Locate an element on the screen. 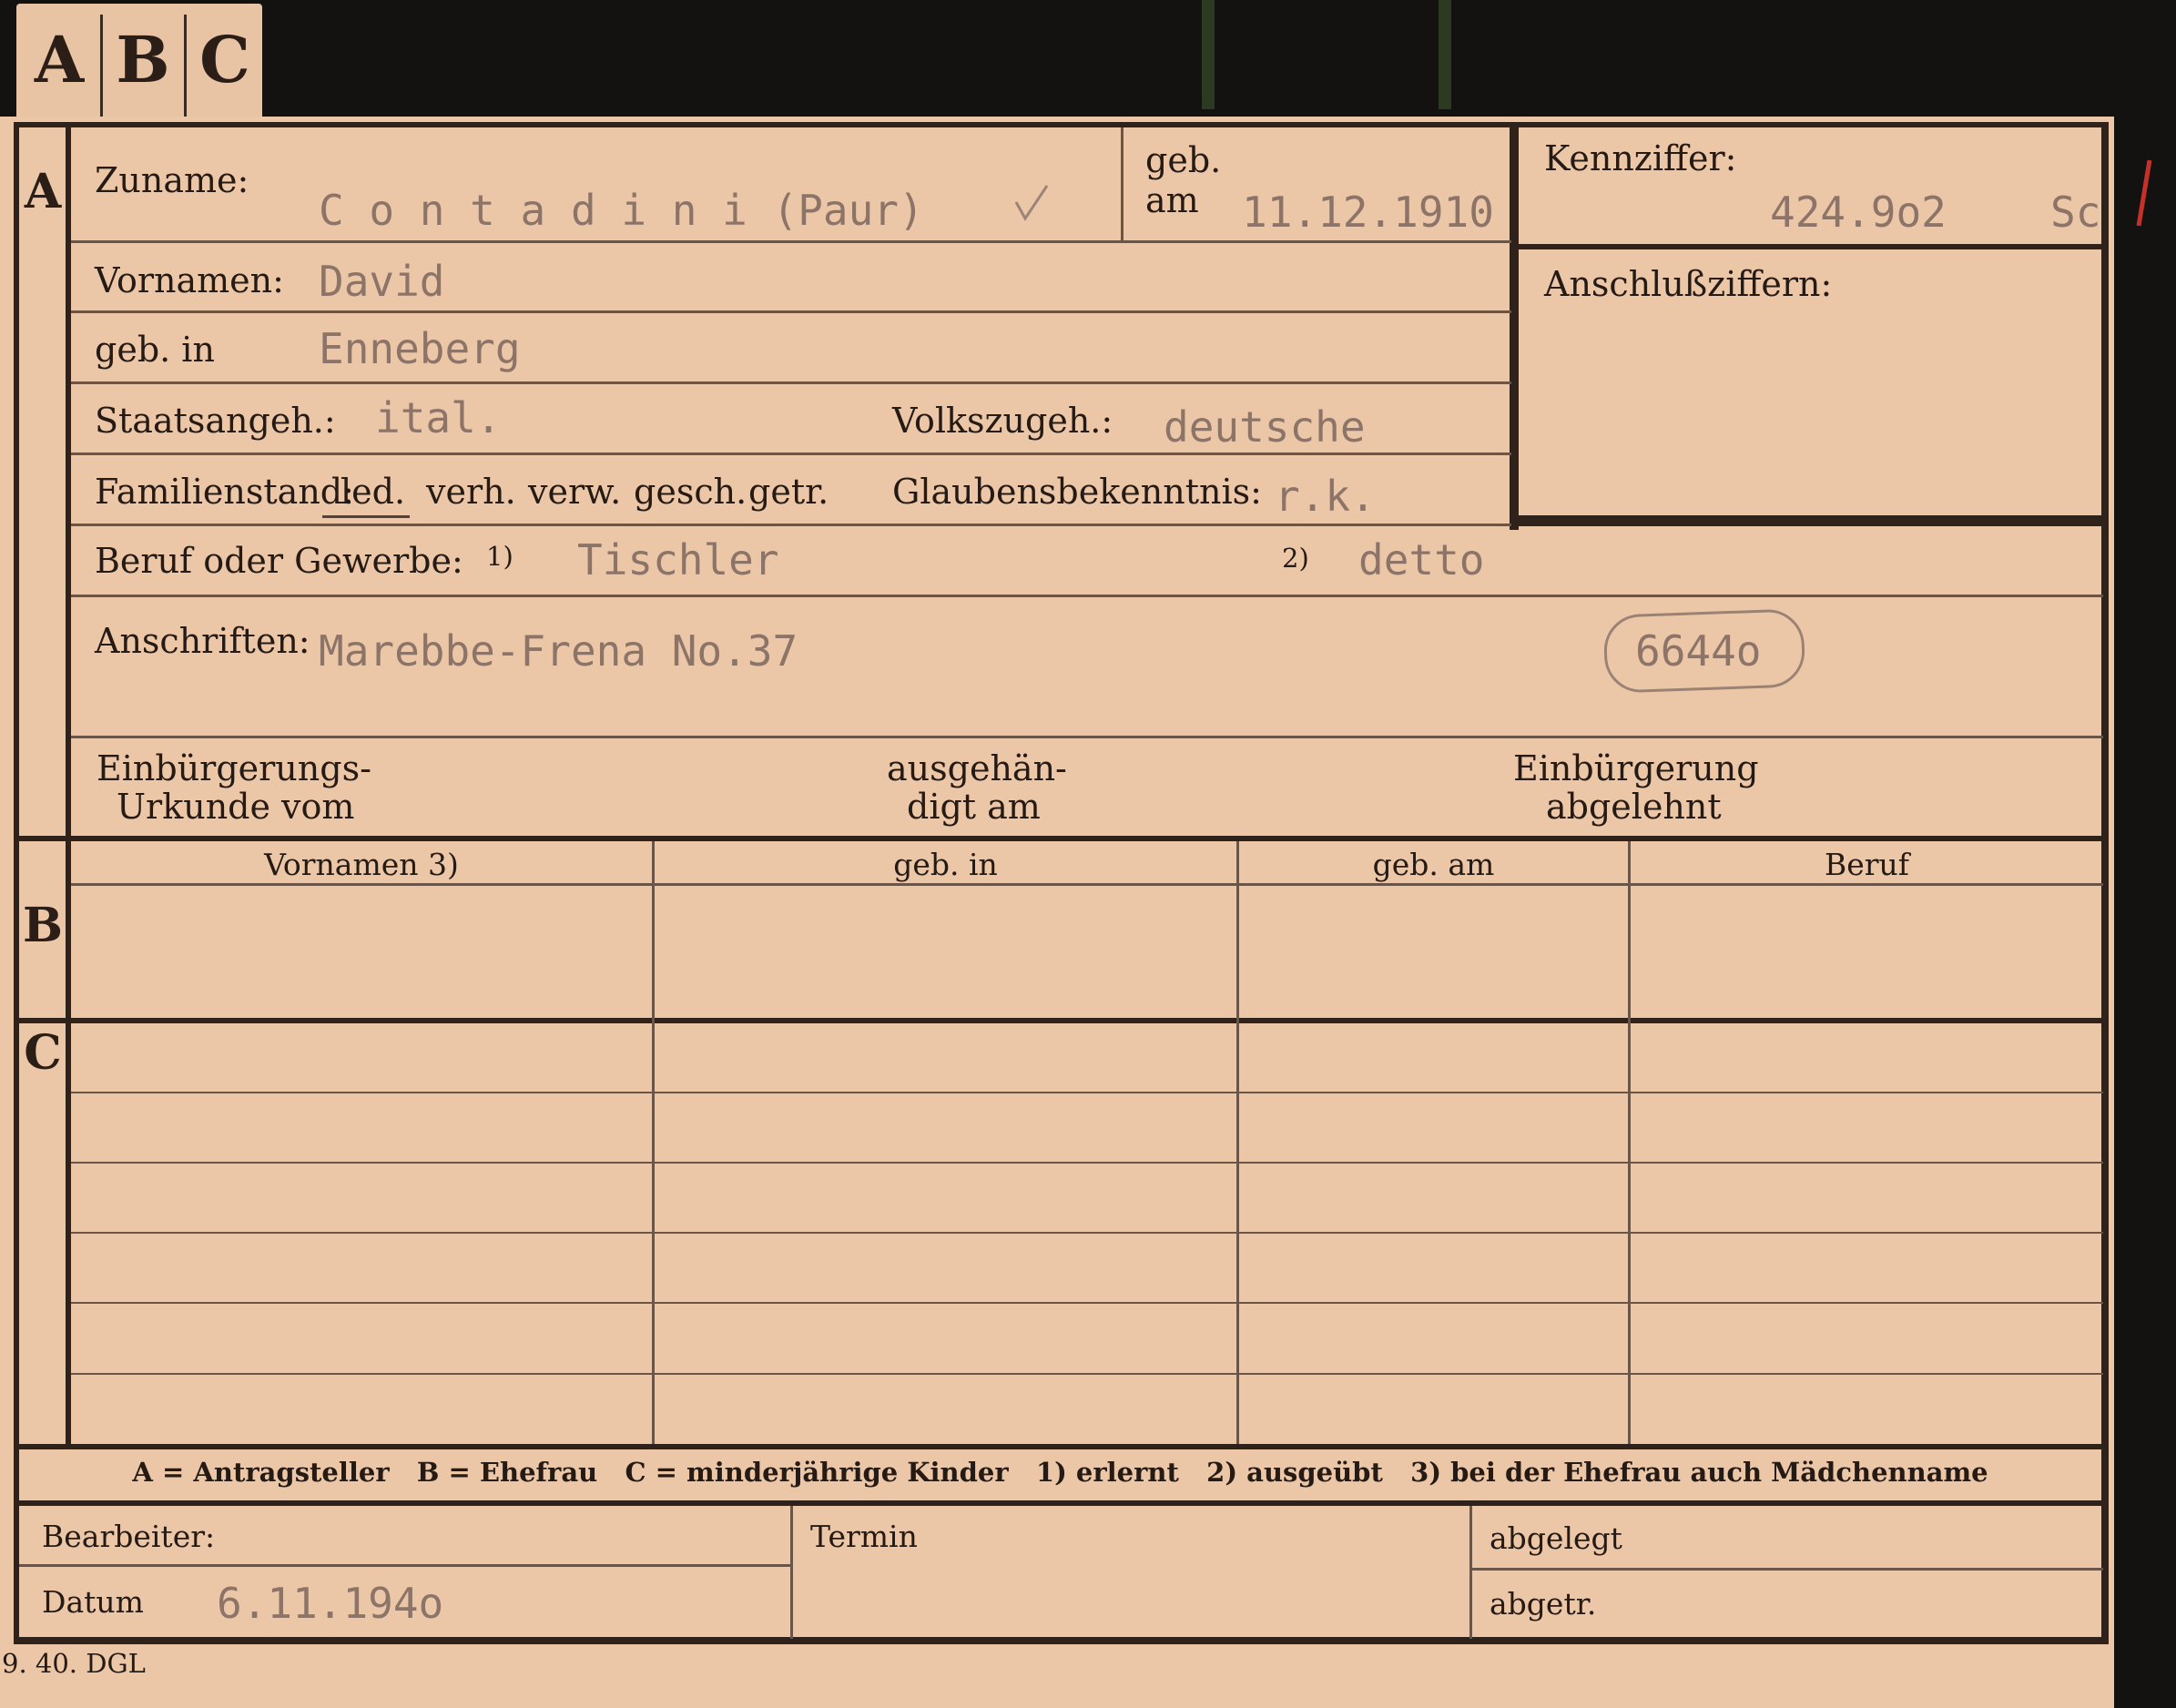 Image resolution: width=2176 pixels, height=1708 pixels. table-header-vornamen: Vornamen 3) is located at coordinates (361, 864).